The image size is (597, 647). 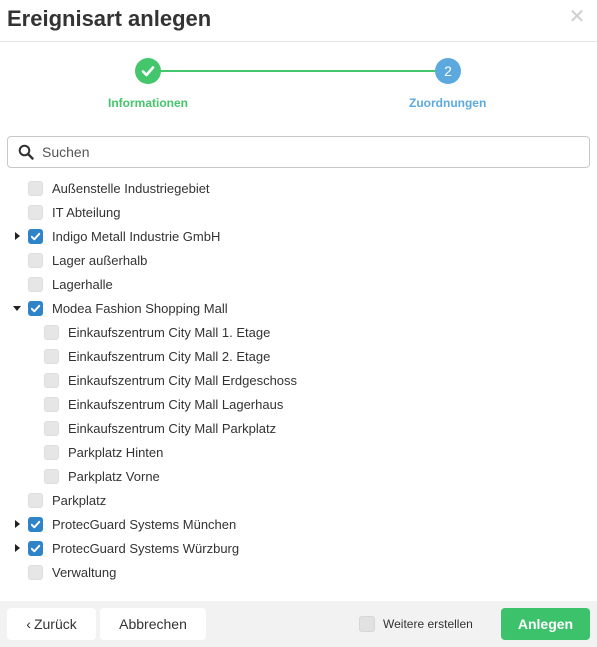 What do you see at coordinates (298, 500) in the screenshot?
I see `tree-item: Parkplatz` at bounding box center [298, 500].